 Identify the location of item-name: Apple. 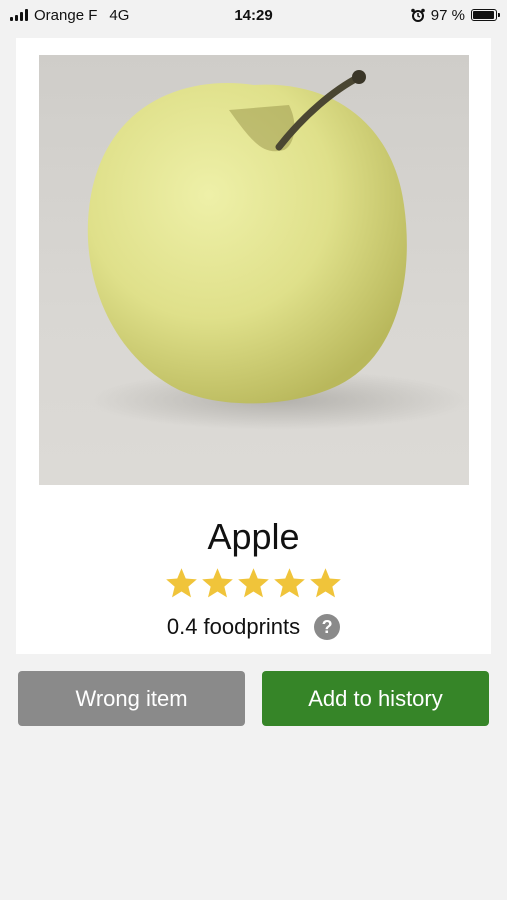
(253, 536).